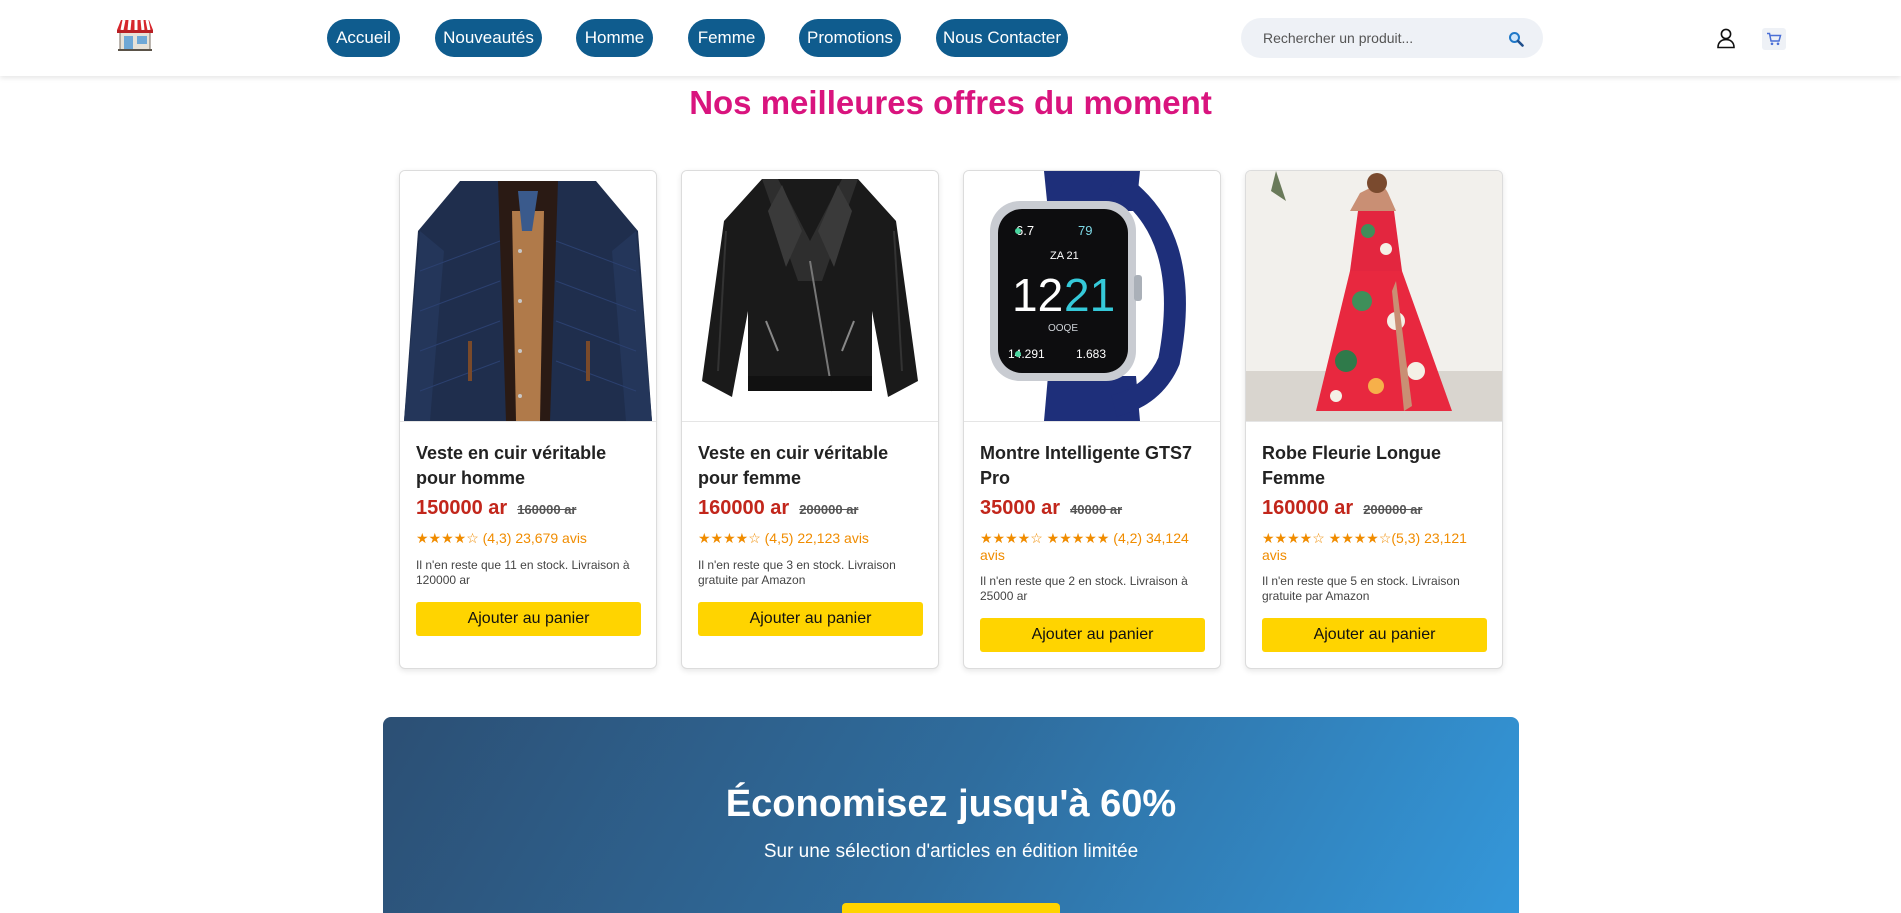 The height and width of the screenshot is (913, 1901). What do you see at coordinates (1085, 230) in the screenshot?
I see `svg-text: 79` at bounding box center [1085, 230].